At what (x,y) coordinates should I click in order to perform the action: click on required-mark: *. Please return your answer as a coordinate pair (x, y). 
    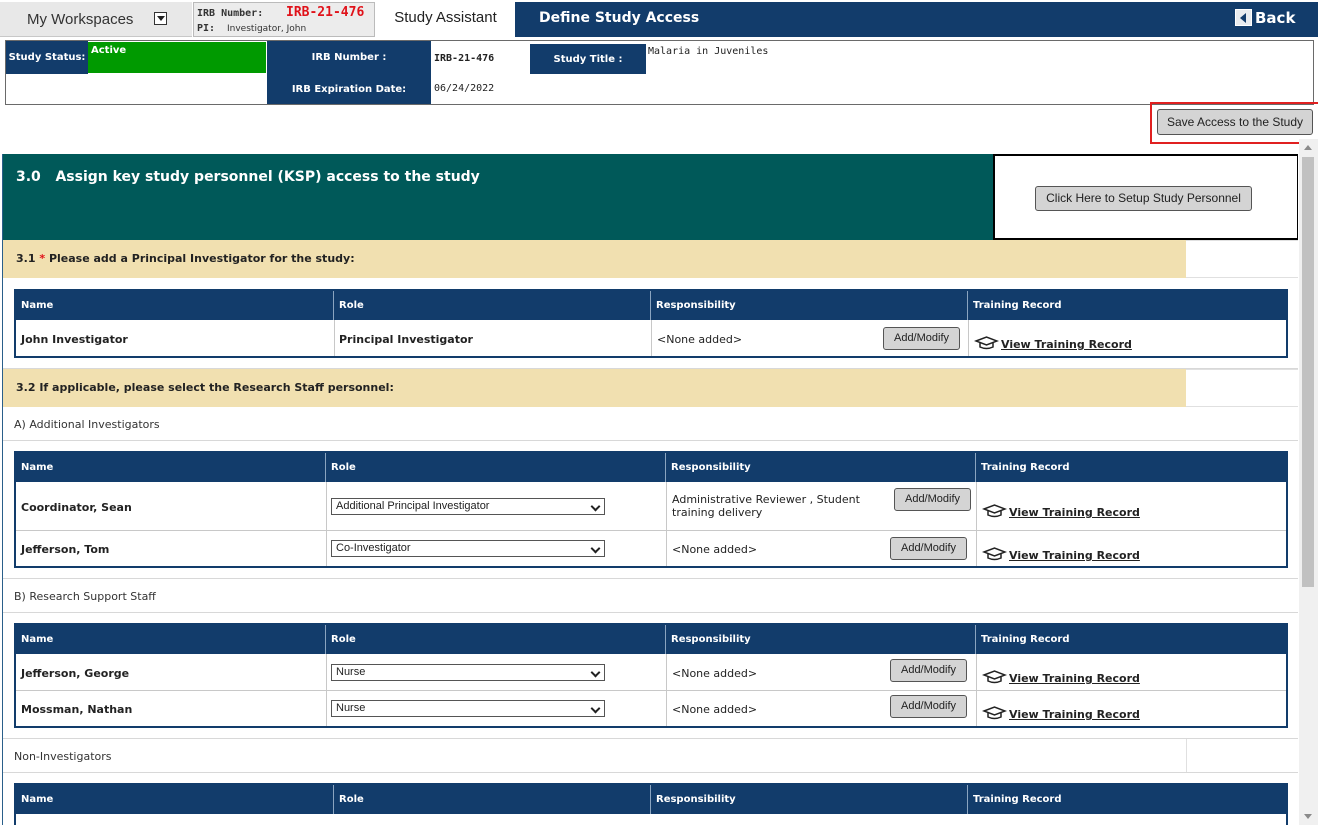
    Looking at the image, I should click on (42, 258).